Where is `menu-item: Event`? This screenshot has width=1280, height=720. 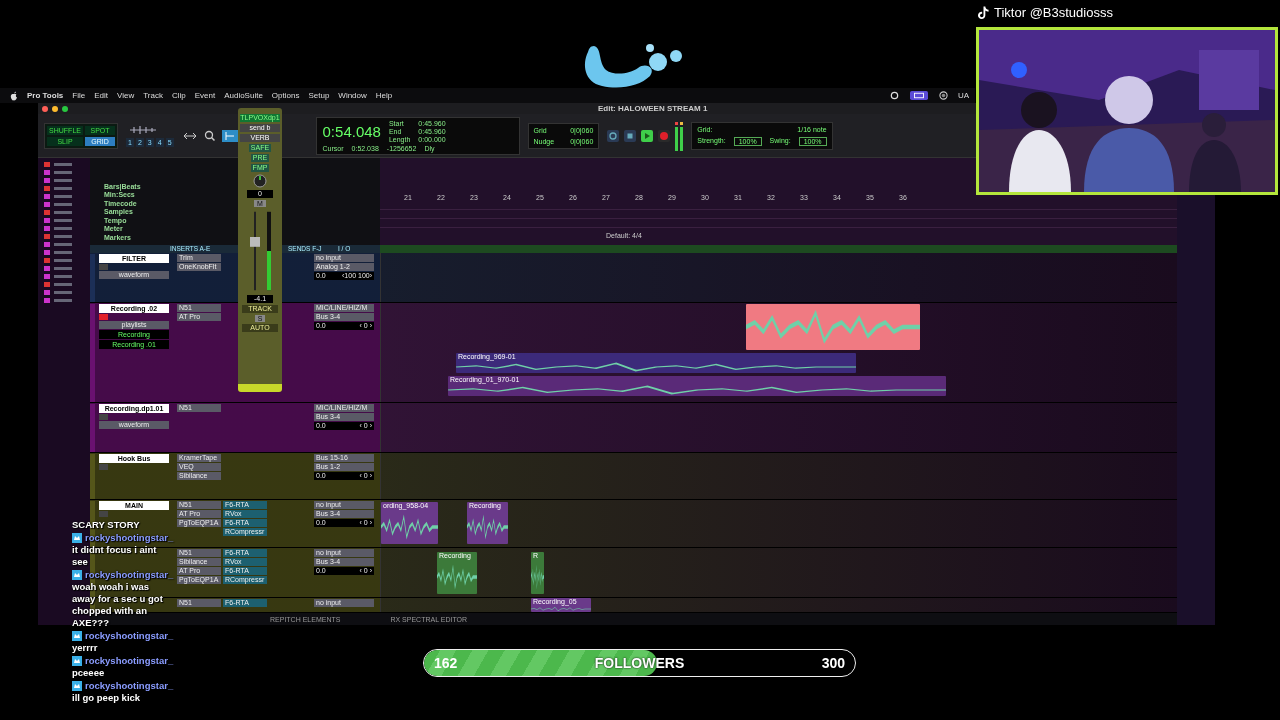
menu-item: Event is located at coordinates (205, 95).